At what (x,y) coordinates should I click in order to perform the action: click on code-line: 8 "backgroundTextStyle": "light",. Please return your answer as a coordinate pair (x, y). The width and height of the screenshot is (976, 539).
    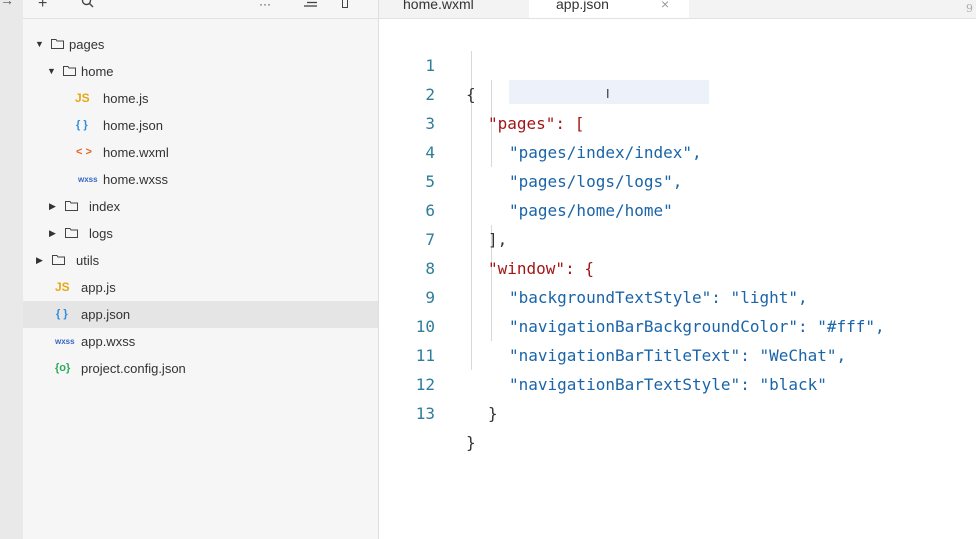
    Looking at the image, I should click on (677, 266).